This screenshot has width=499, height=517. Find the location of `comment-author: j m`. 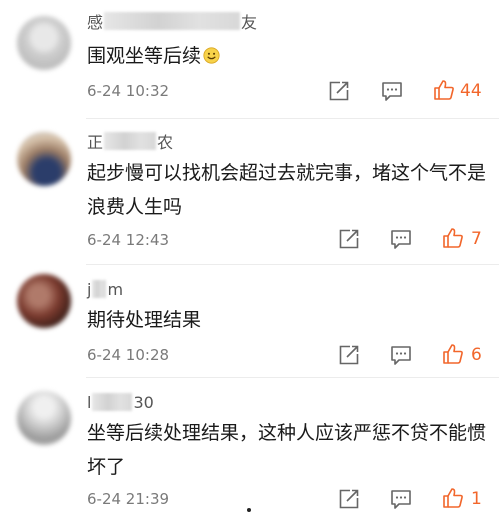

comment-author: j m is located at coordinates (105, 289).